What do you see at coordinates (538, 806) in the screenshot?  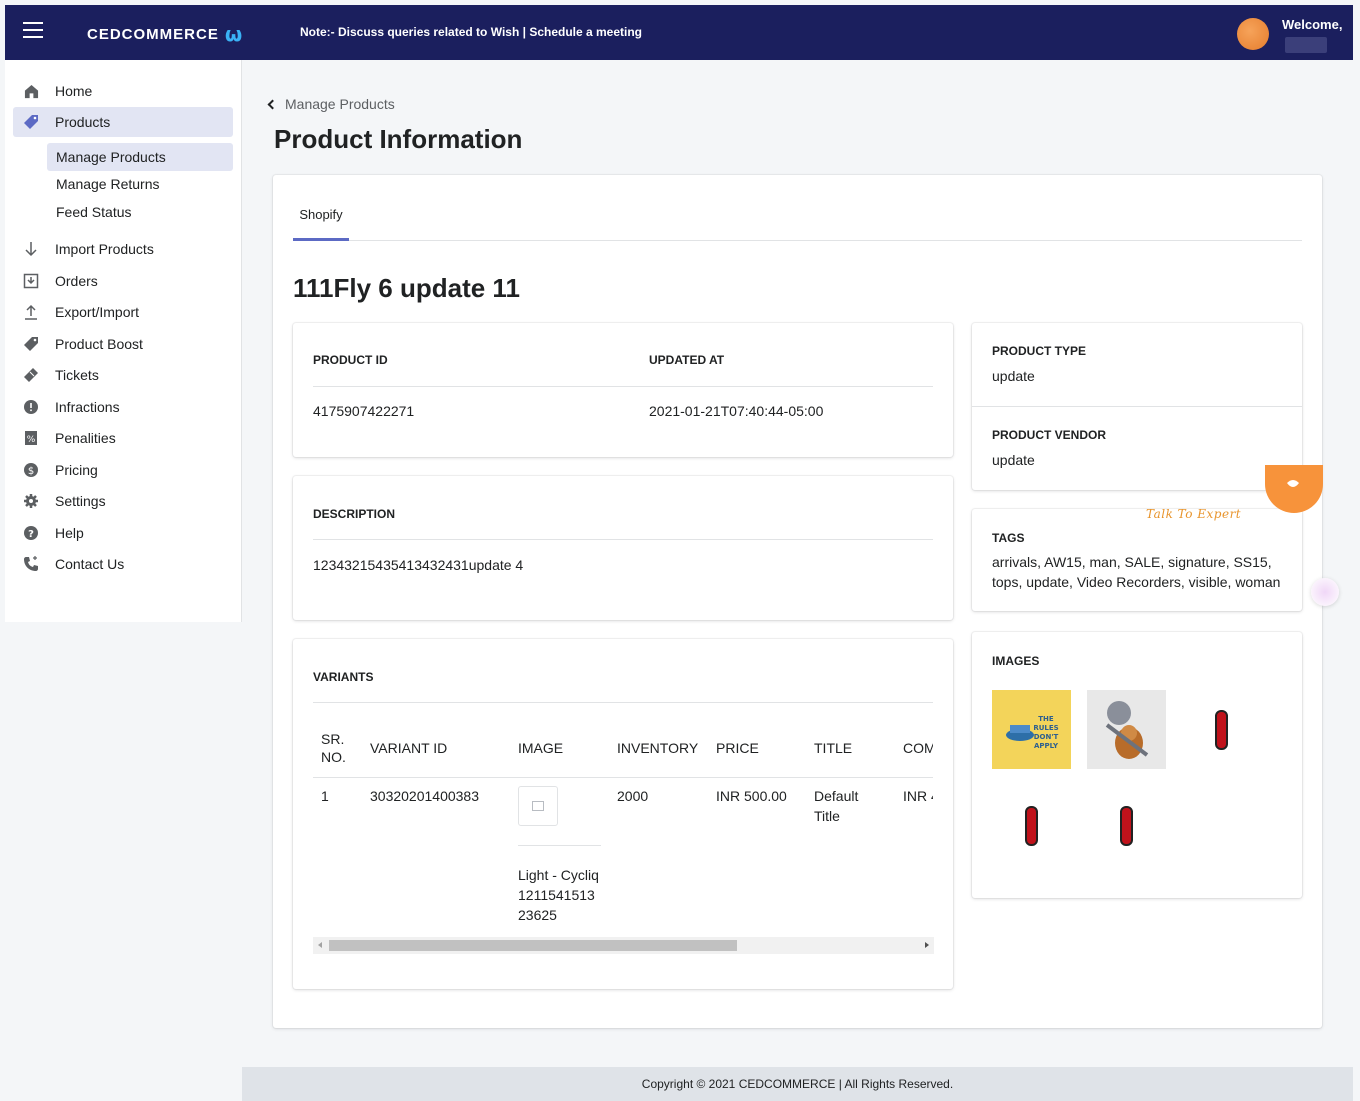 I see `variant-image-placeholder-icon` at bounding box center [538, 806].